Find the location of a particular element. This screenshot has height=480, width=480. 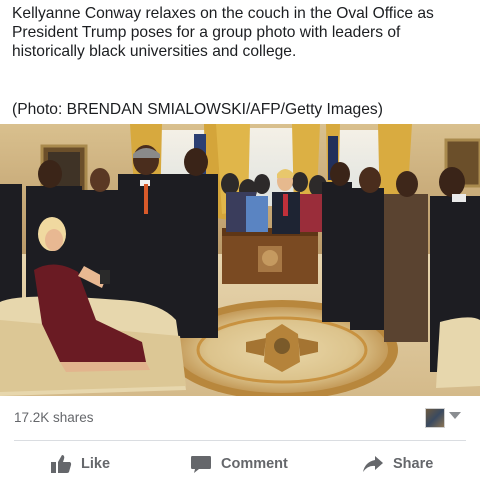

share-count: 17.2K shares is located at coordinates (54, 417).